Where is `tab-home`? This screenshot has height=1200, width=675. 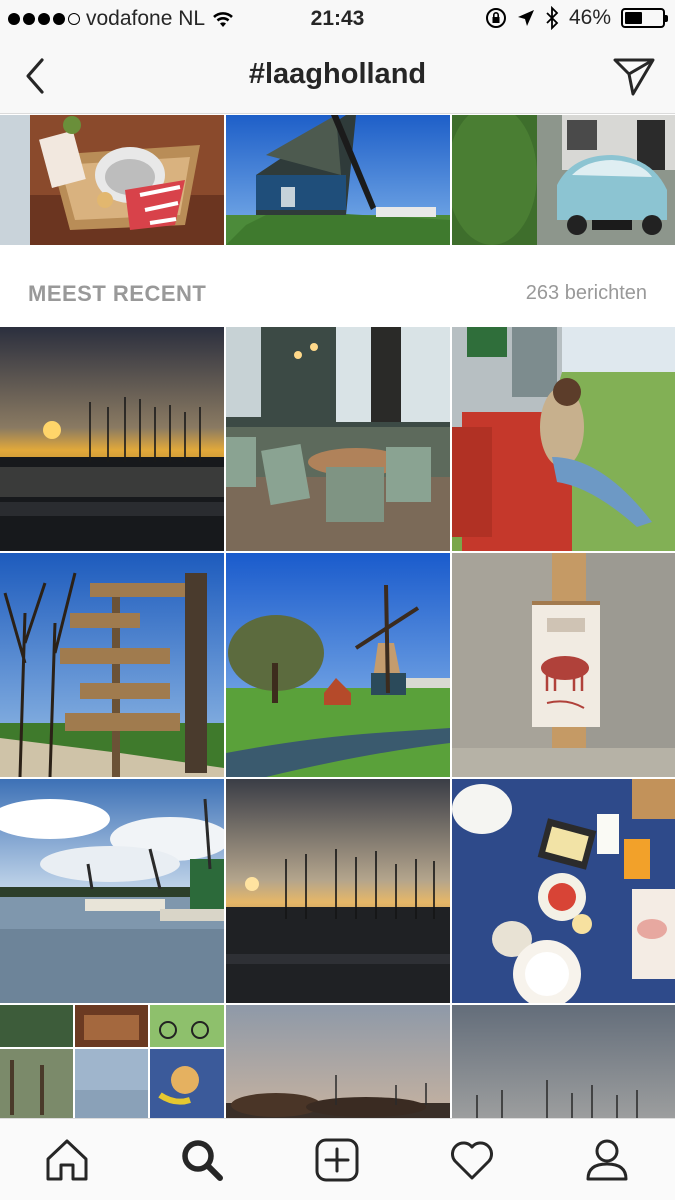 tab-home is located at coordinates (67, 1160).